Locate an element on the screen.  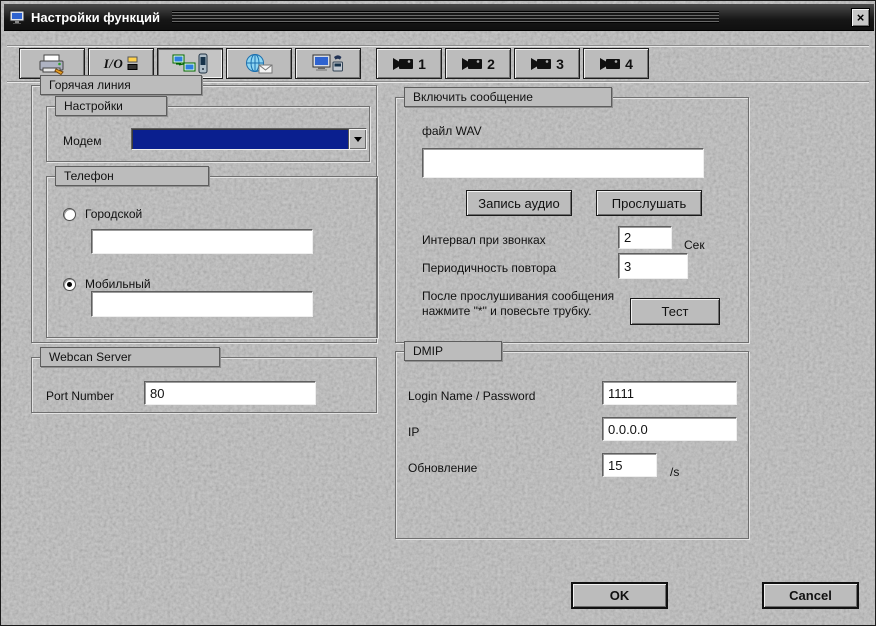
mobile-radio-label: Мобильный is located at coordinates (118, 284).